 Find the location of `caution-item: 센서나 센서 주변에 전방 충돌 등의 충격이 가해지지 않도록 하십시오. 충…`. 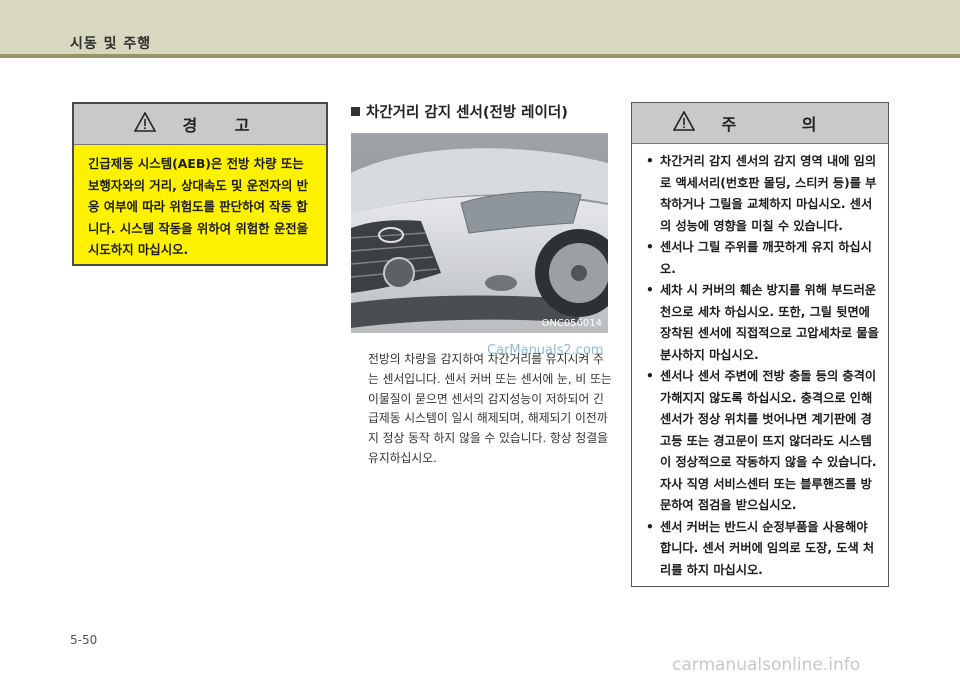

caution-item: 센서나 센서 주변에 전방 충돌 등의 충격이 가해지지 않도록 하십시오. 충… is located at coordinates (762, 441).